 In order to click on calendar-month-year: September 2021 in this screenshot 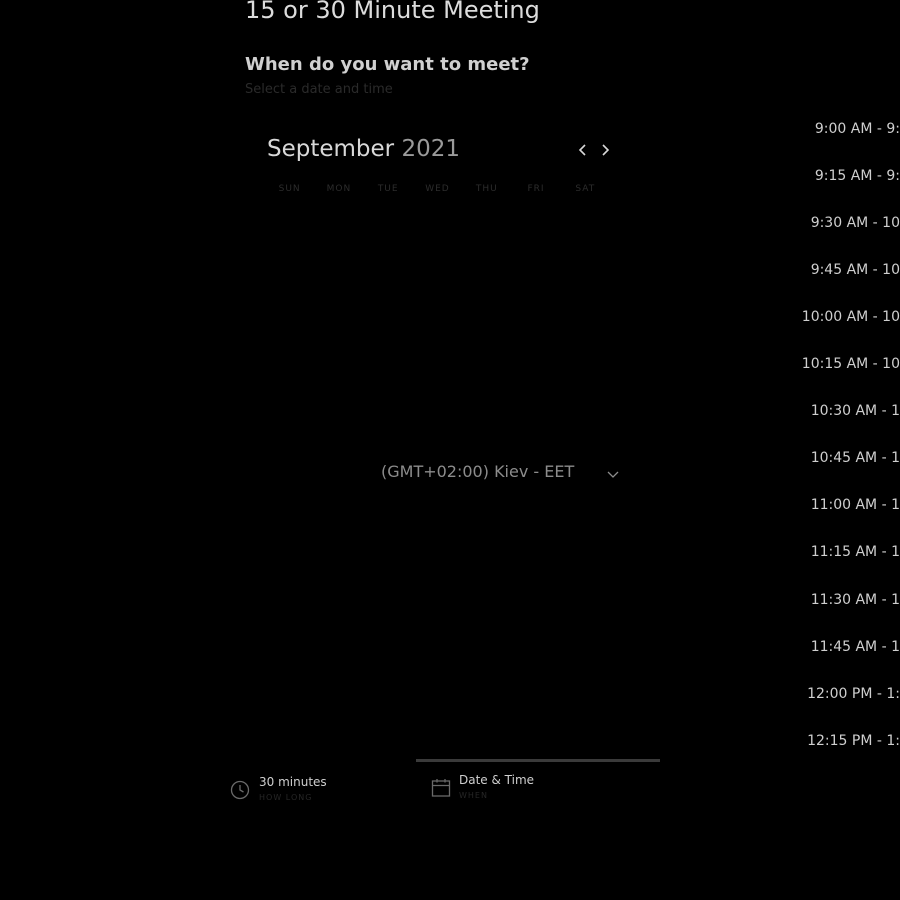, I will do `click(363, 149)`.